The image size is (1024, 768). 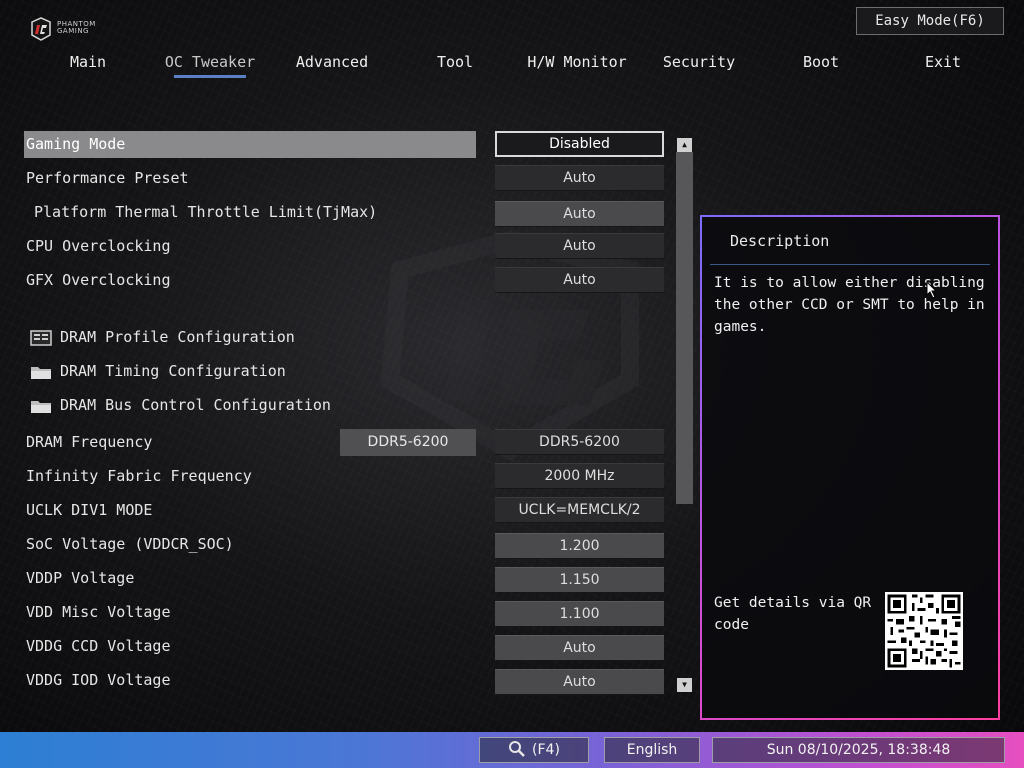 What do you see at coordinates (41, 337) in the screenshot?
I see `config-list-icon` at bounding box center [41, 337].